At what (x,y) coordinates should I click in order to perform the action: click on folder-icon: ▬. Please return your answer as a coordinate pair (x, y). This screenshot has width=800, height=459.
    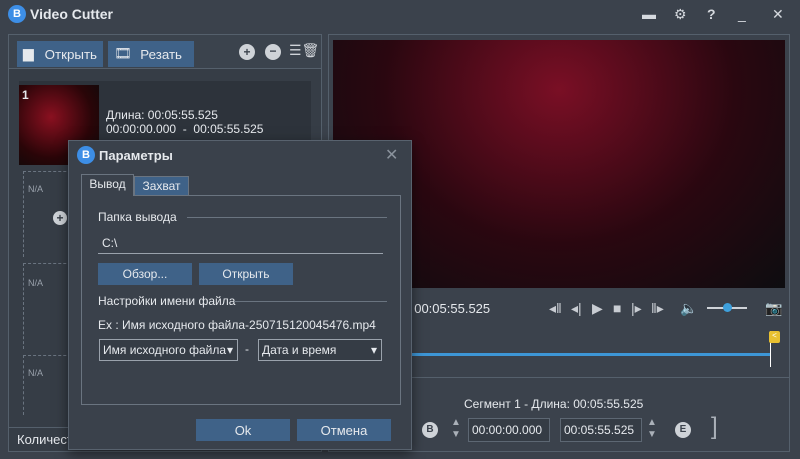
    Looking at the image, I should click on (649, 14).